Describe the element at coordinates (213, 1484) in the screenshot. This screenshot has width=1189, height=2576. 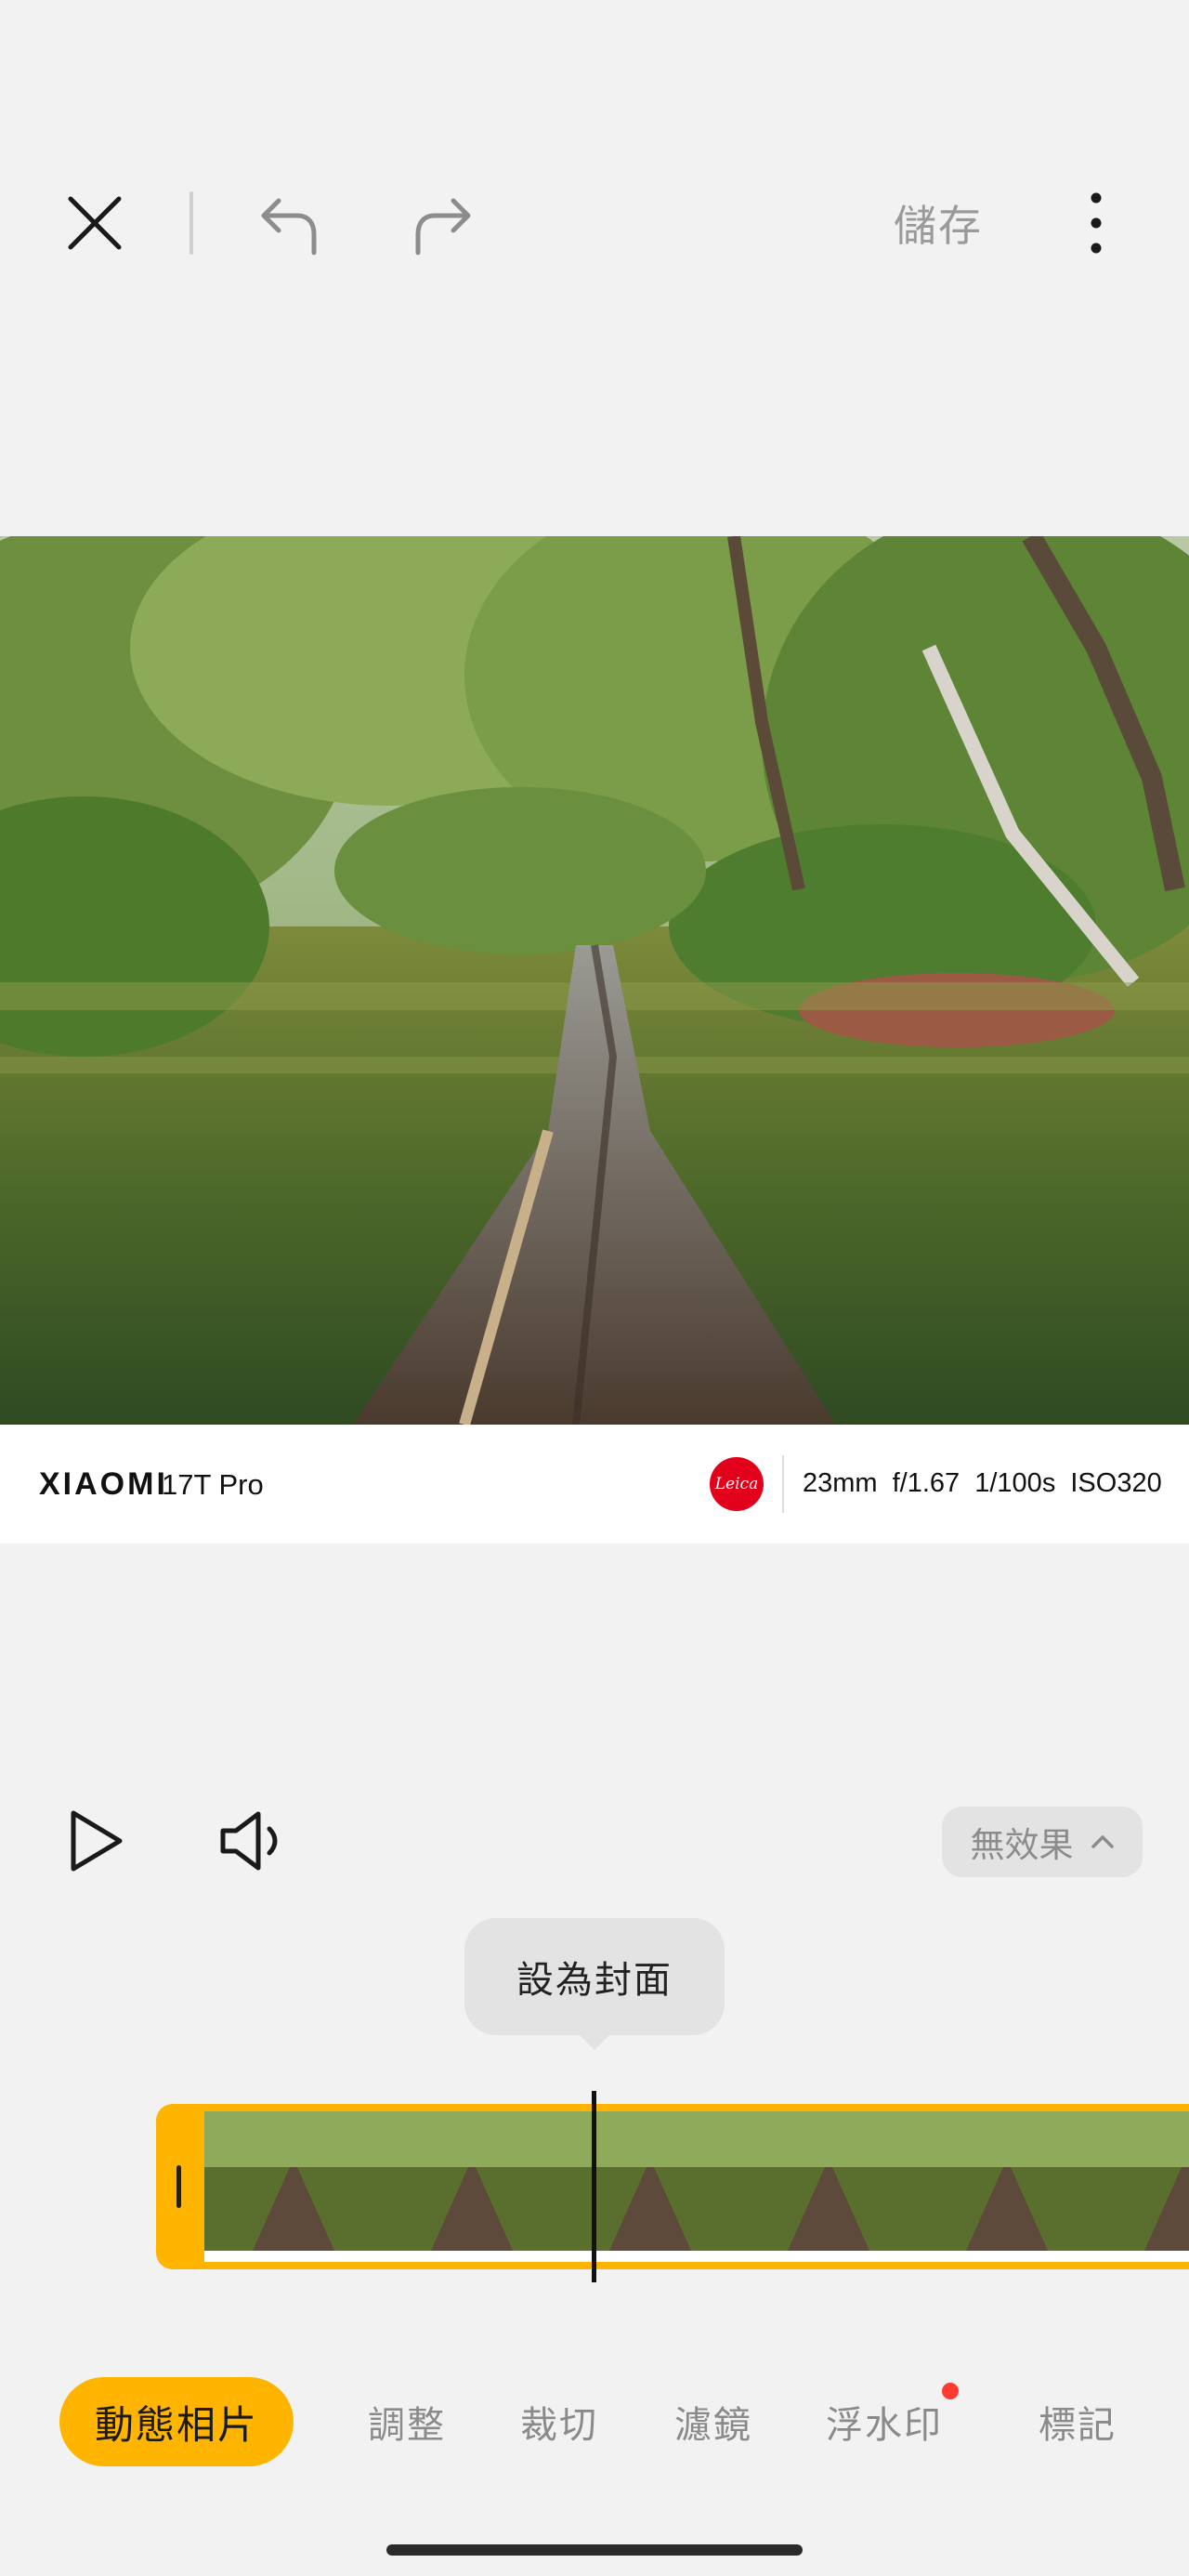
I see `watermark-model: 17T Pro` at that location.